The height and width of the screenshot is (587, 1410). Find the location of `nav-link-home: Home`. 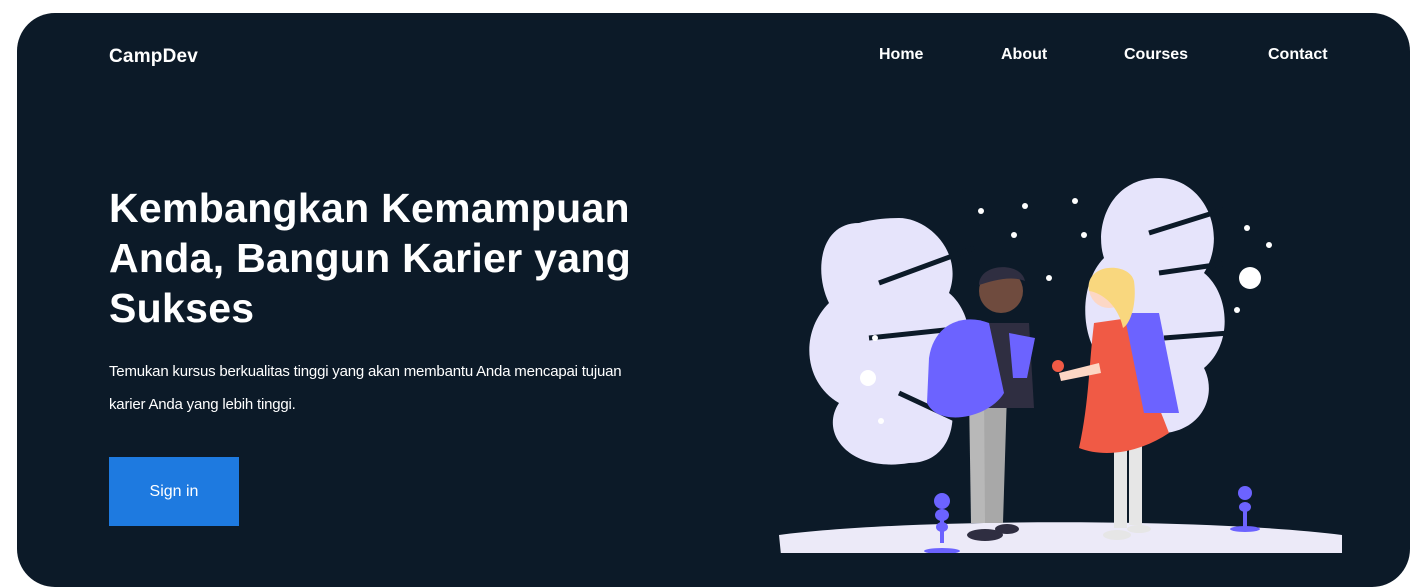

nav-link-home: Home is located at coordinates (901, 55).